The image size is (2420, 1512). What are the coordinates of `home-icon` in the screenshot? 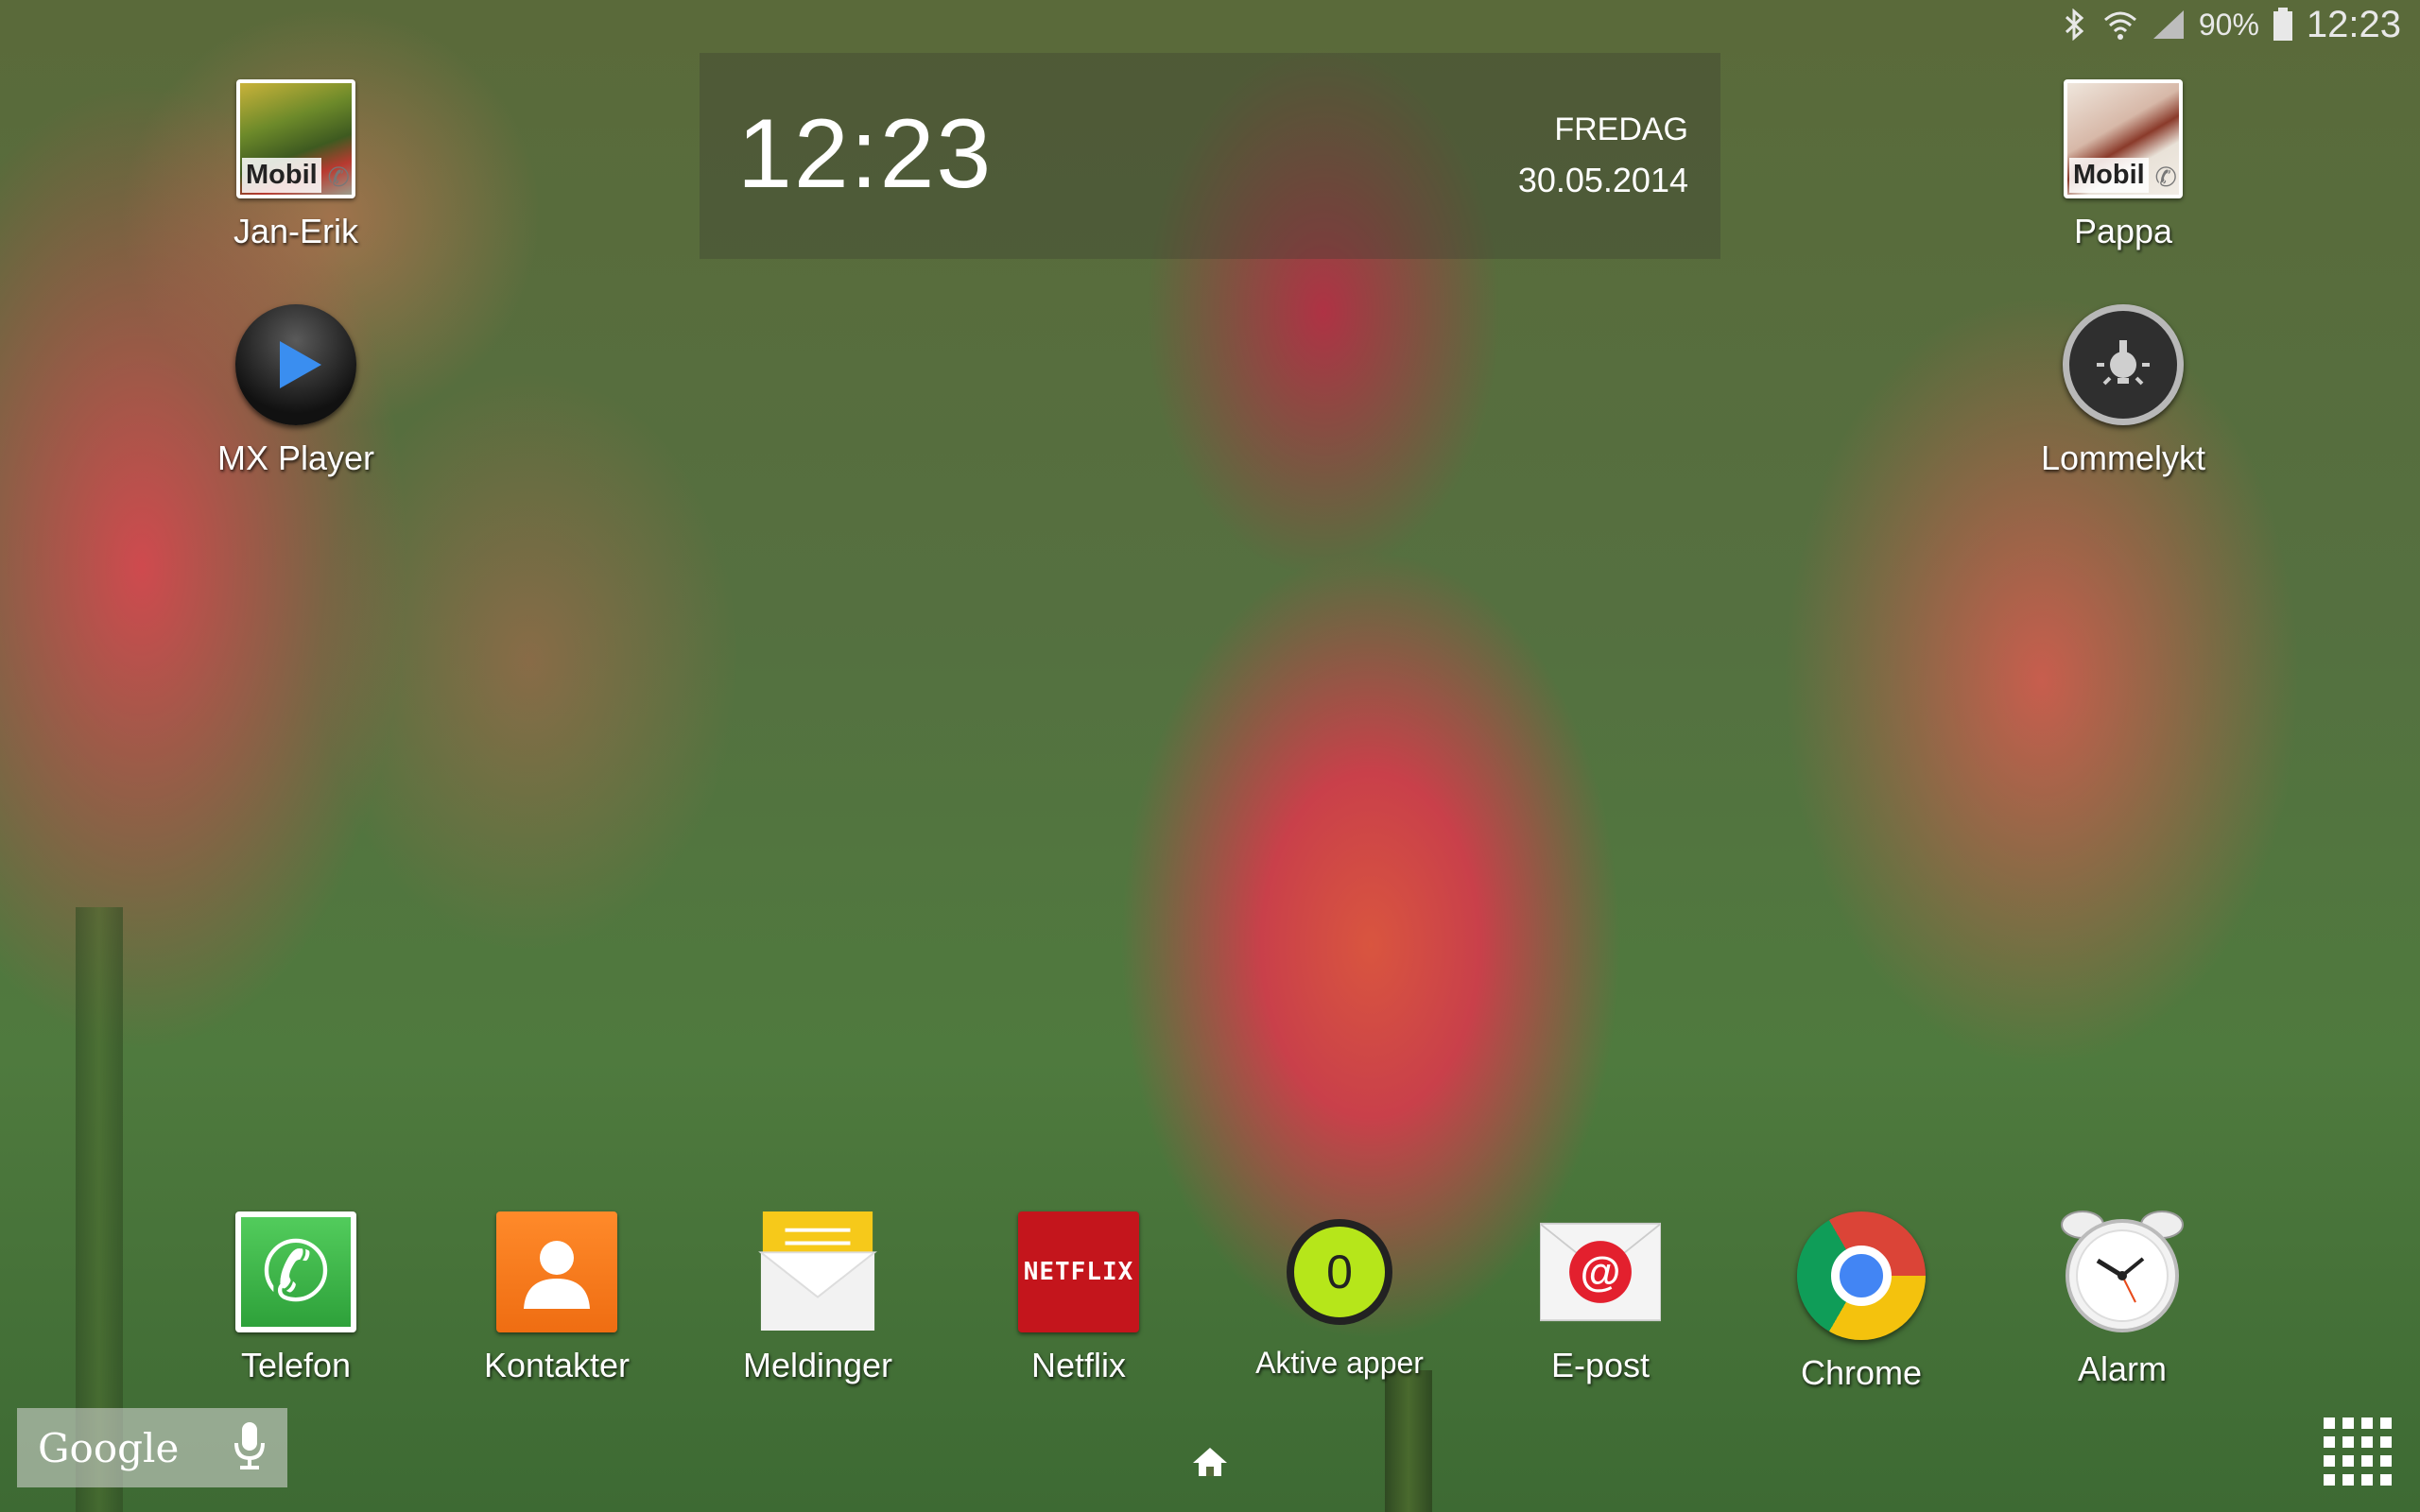 It's located at (1210, 1464).